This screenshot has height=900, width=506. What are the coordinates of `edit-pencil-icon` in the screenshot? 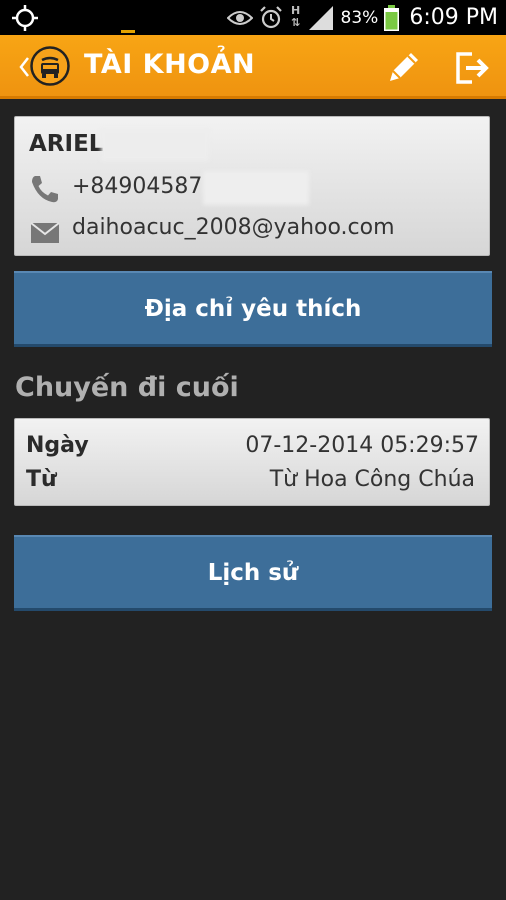 It's located at (404, 67).